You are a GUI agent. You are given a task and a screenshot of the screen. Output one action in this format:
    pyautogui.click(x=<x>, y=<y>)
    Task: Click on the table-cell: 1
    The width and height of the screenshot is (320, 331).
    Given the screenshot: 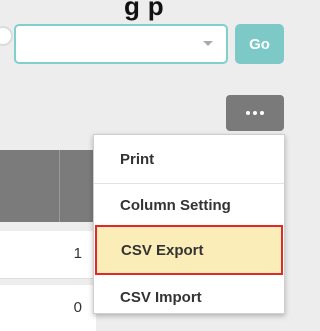 What is the action you would take?
    pyautogui.click(x=77, y=253)
    